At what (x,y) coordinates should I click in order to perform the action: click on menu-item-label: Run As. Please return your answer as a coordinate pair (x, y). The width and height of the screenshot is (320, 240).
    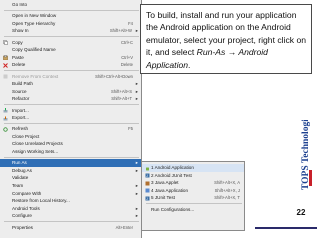
    Looking at the image, I should click on (19, 163).